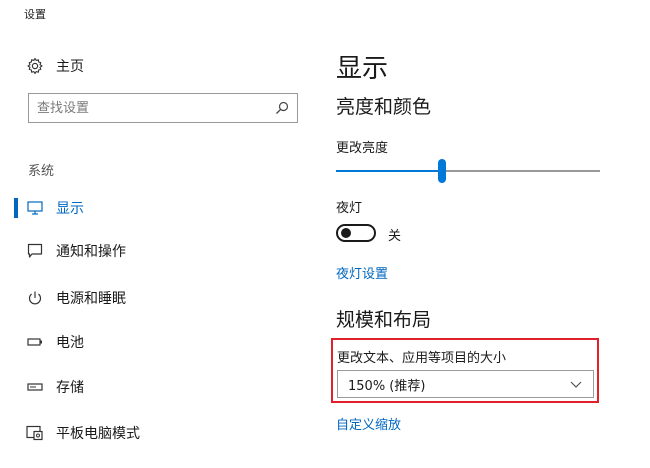  I want to click on sidebar-item-label: 存储, so click(70, 388).